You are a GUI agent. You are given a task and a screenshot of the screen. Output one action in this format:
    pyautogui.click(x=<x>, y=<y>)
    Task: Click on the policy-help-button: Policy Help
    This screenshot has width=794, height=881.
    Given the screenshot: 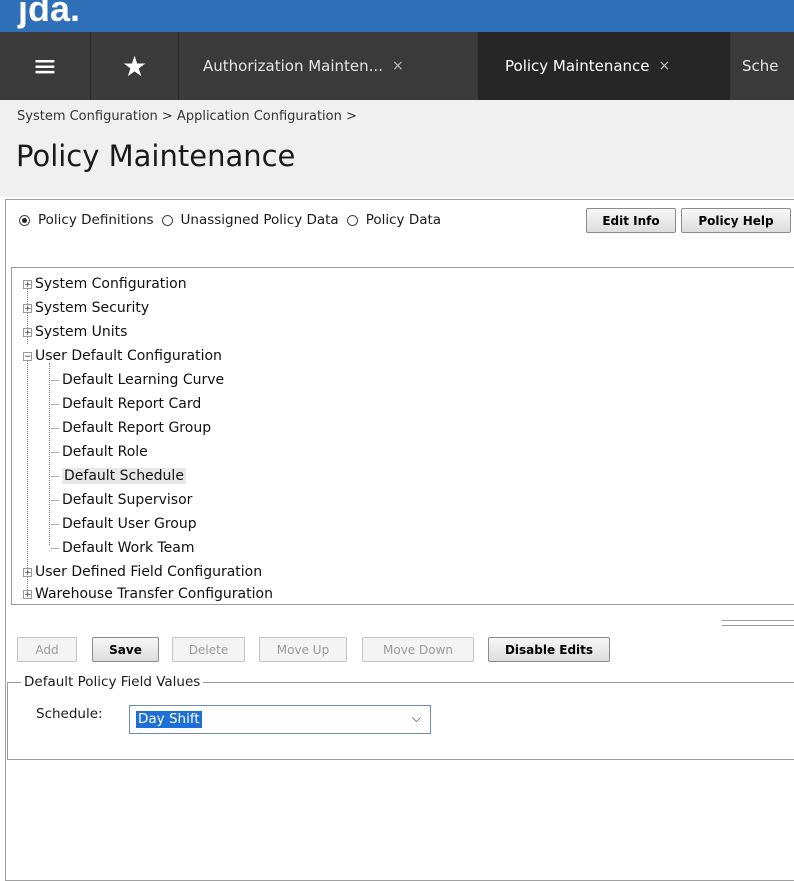 What is the action you would take?
    pyautogui.click(x=736, y=220)
    